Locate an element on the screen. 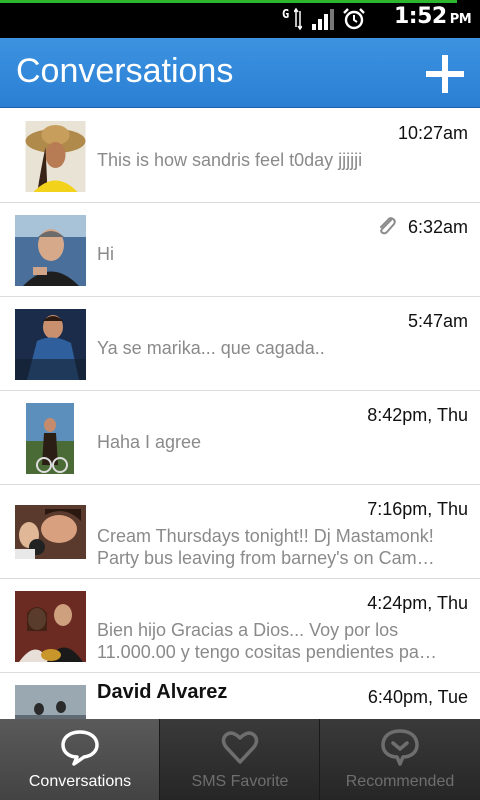 The width and height of the screenshot is (480, 800). contact-name: David Alvarez is located at coordinates (162, 692).